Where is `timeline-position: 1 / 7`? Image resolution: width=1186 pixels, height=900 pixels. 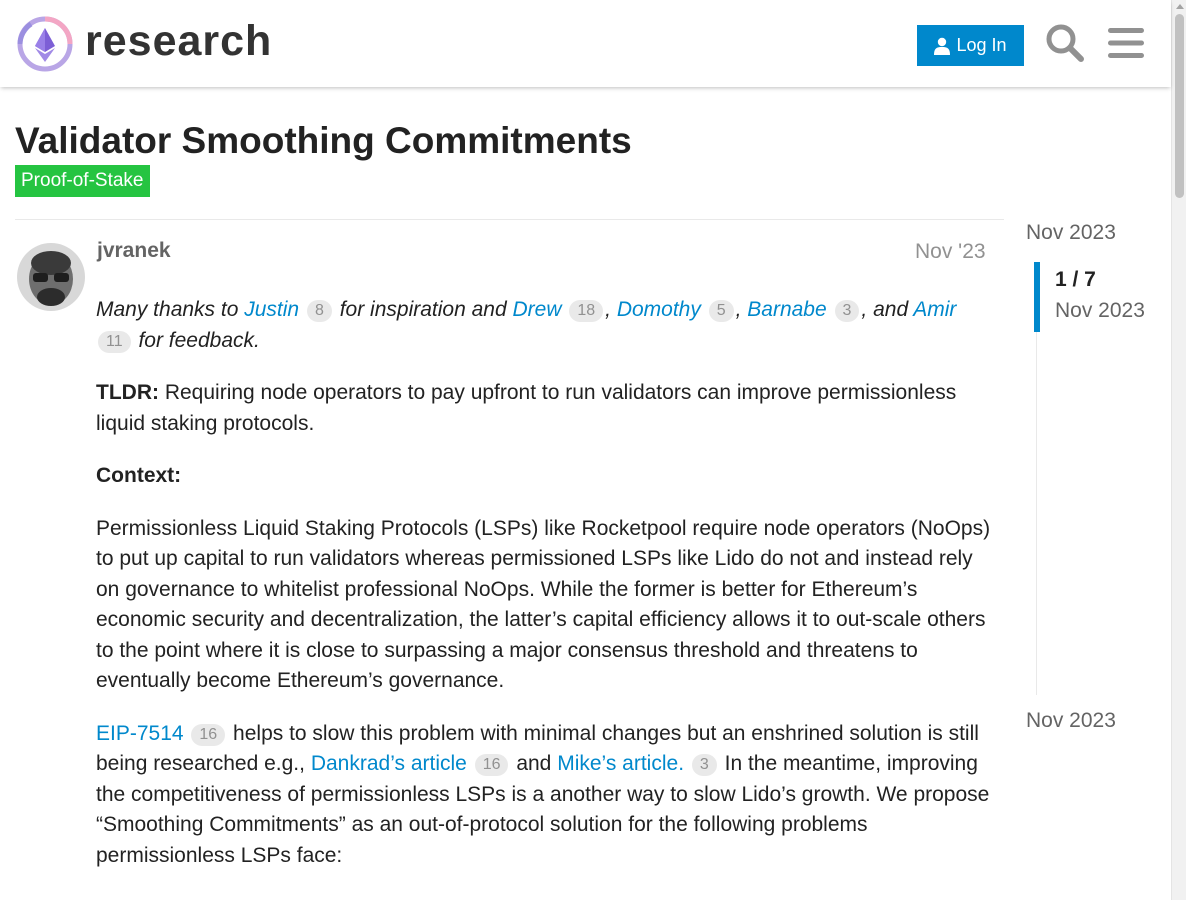
timeline-position: 1 / 7 is located at coordinates (1075, 279).